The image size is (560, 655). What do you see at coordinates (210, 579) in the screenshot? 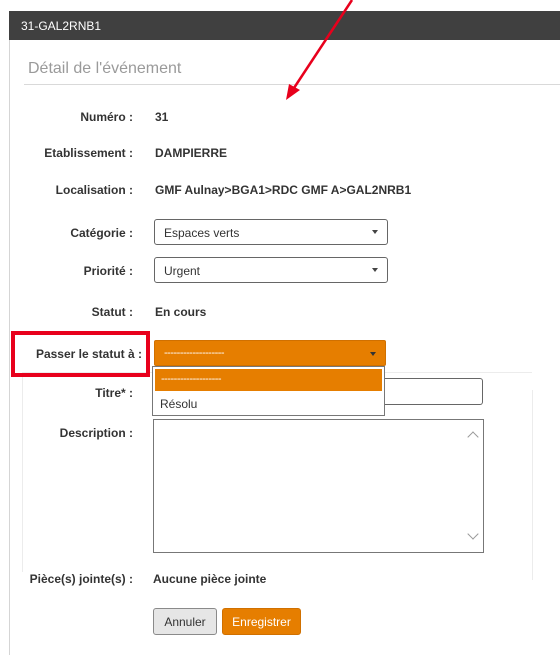
I see `pieces-jointes-value: Aucune pièce jointe` at bounding box center [210, 579].